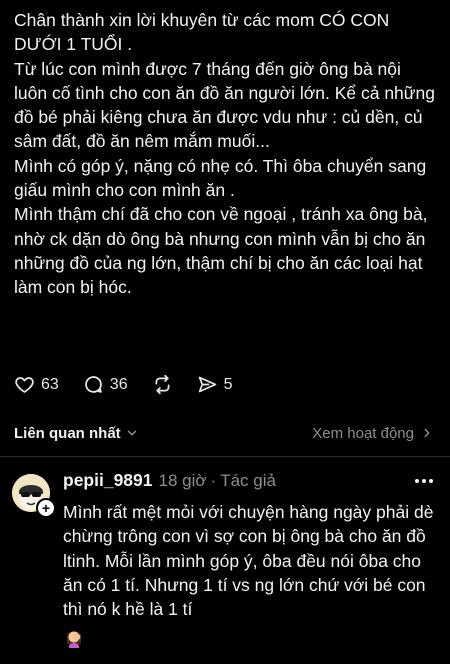 The height and width of the screenshot is (664, 450). I want to click on woman-facepalming-icon, so click(74, 639).